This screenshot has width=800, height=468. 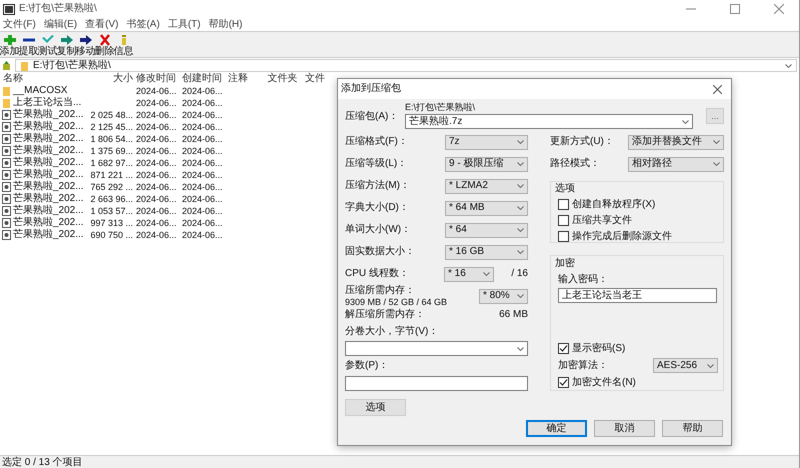 I want to click on dialog-button: 帮助, so click(x=692, y=428).